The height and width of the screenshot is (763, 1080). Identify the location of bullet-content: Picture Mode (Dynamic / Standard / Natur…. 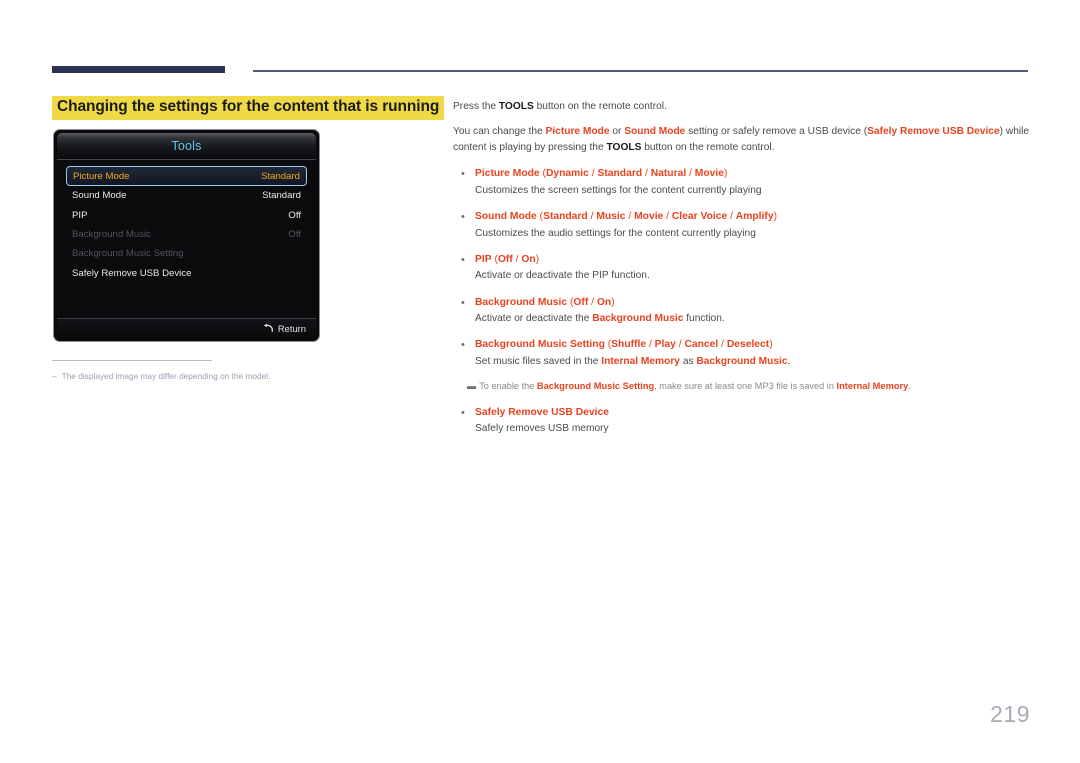
(752, 182).